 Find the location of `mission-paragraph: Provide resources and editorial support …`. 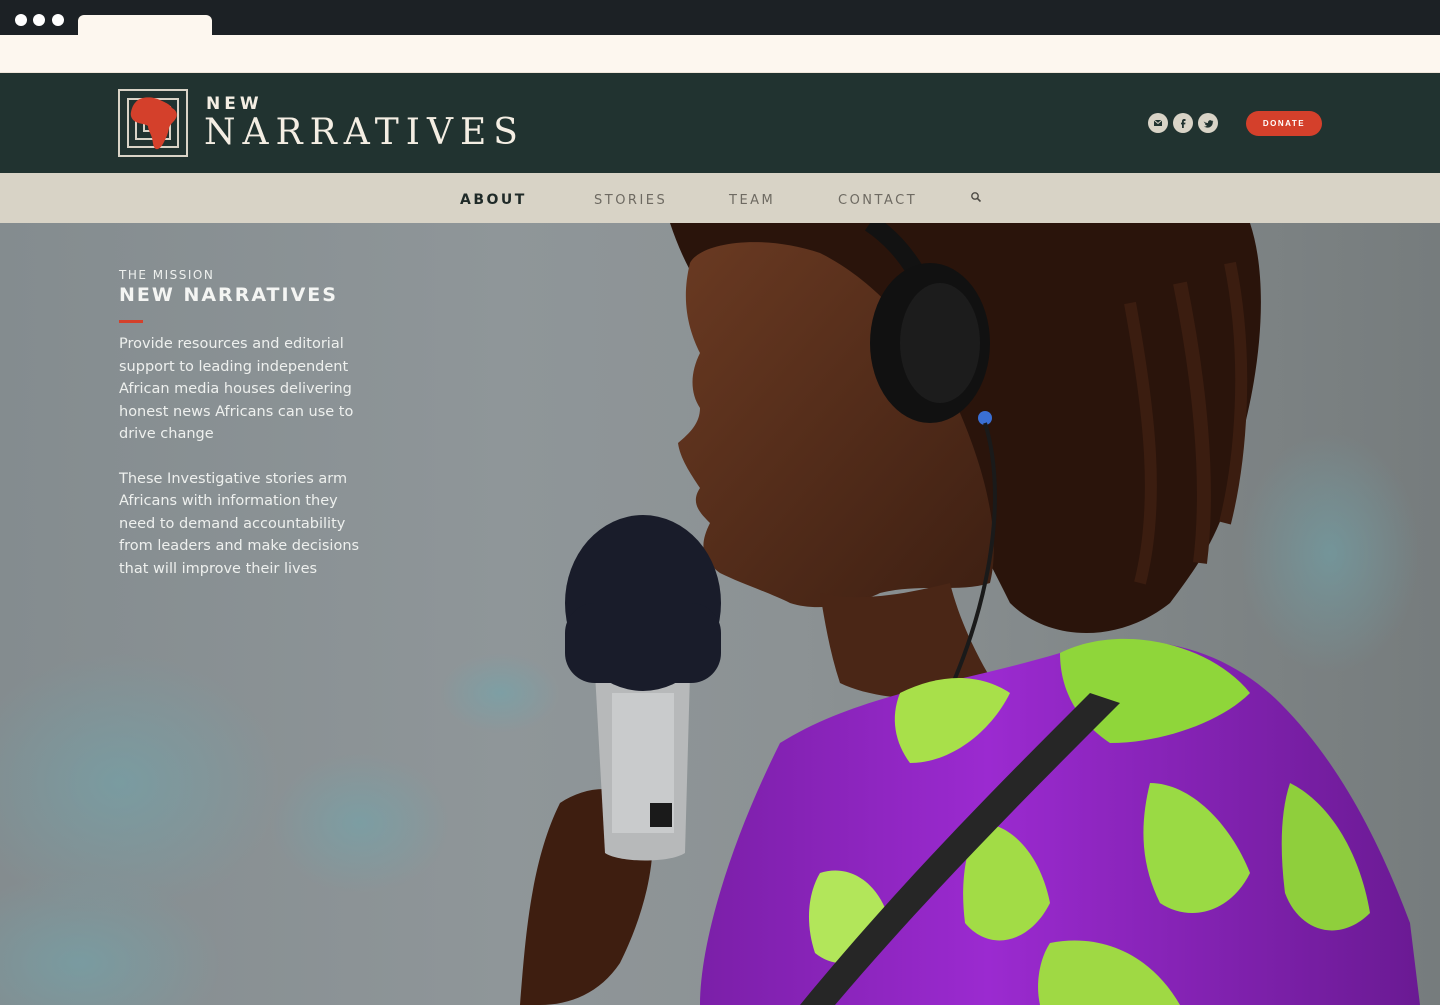

mission-paragraph: Provide resources and editorial support … is located at coordinates (236, 389).